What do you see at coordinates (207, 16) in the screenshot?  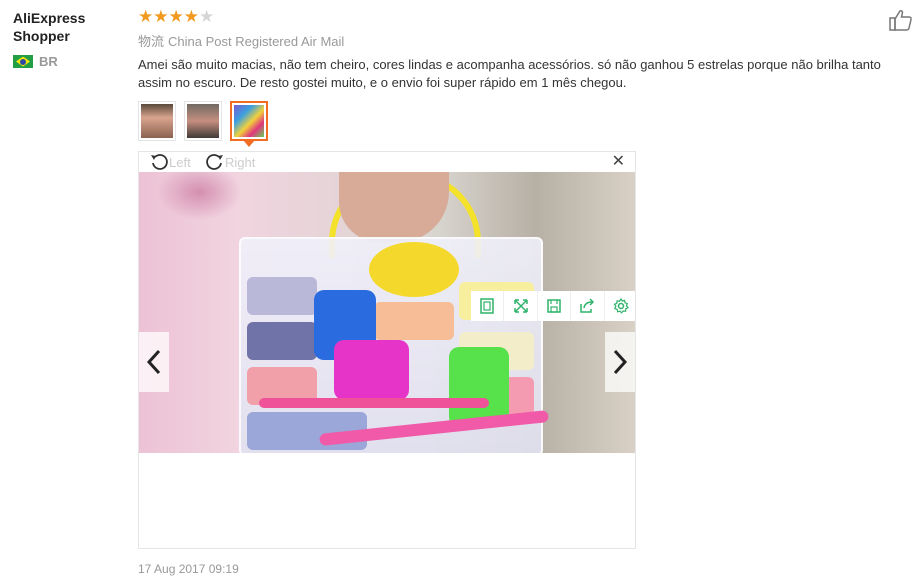 I see `star-empty-icon: ★` at bounding box center [207, 16].